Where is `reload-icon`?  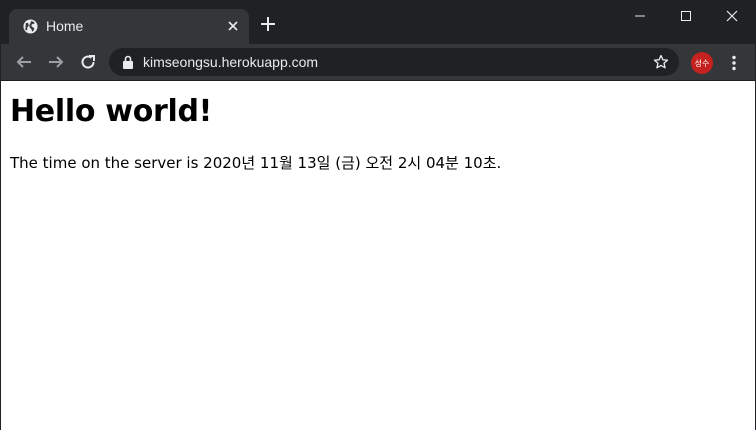
reload-icon is located at coordinates (88, 62).